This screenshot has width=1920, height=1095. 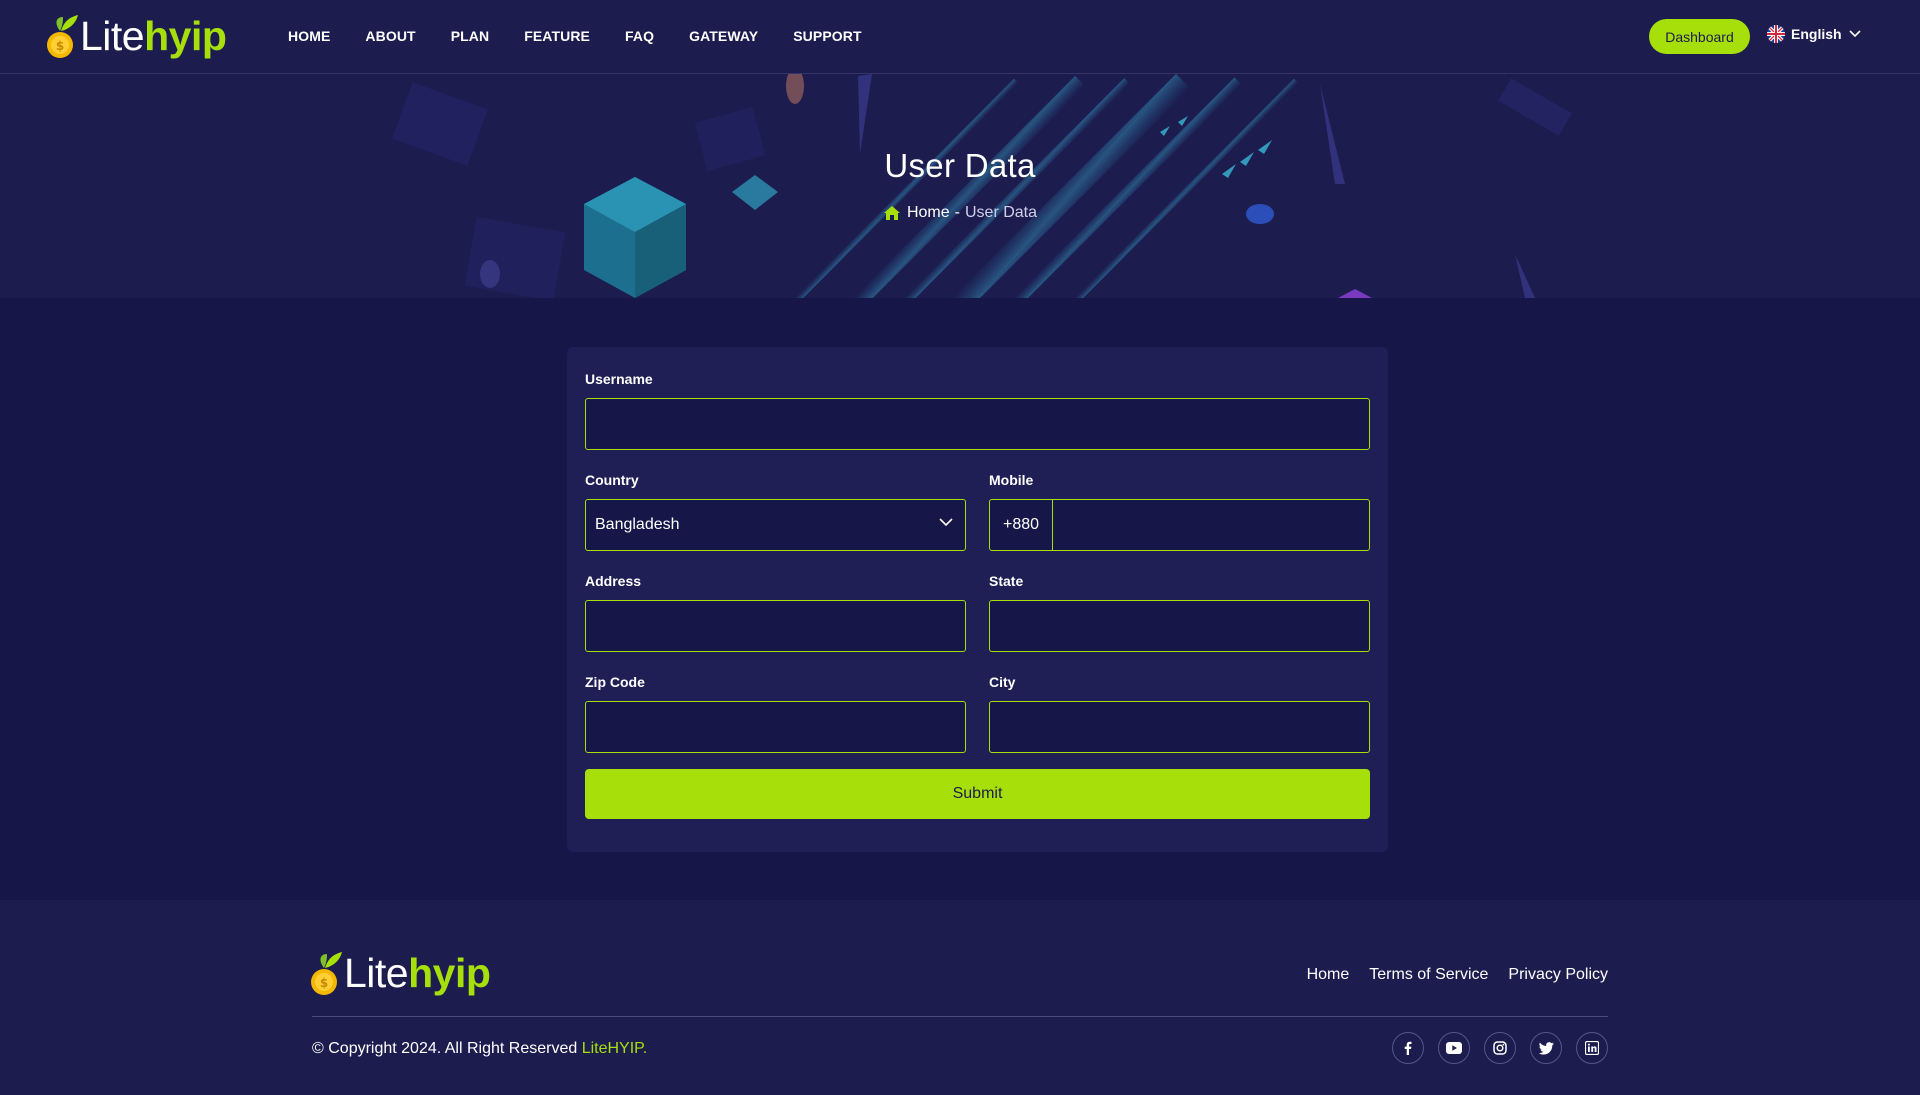 What do you see at coordinates (615, 682) in the screenshot?
I see `zip-code-label: Zip Code` at bounding box center [615, 682].